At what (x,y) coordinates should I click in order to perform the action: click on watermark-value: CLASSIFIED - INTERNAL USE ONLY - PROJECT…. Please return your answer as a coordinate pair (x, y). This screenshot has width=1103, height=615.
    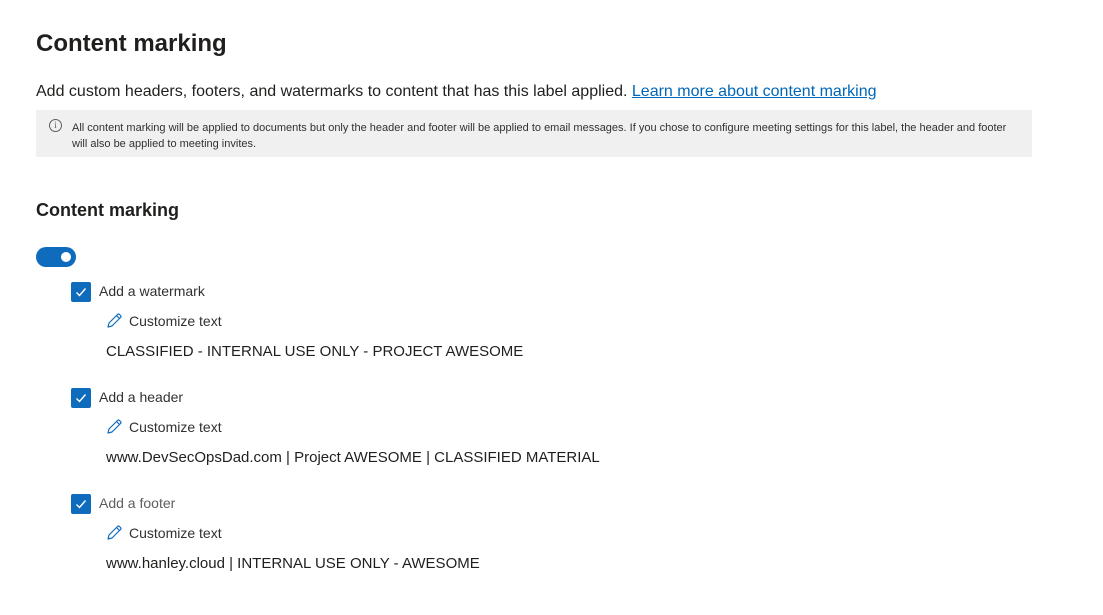
    Looking at the image, I should click on (315, 351).